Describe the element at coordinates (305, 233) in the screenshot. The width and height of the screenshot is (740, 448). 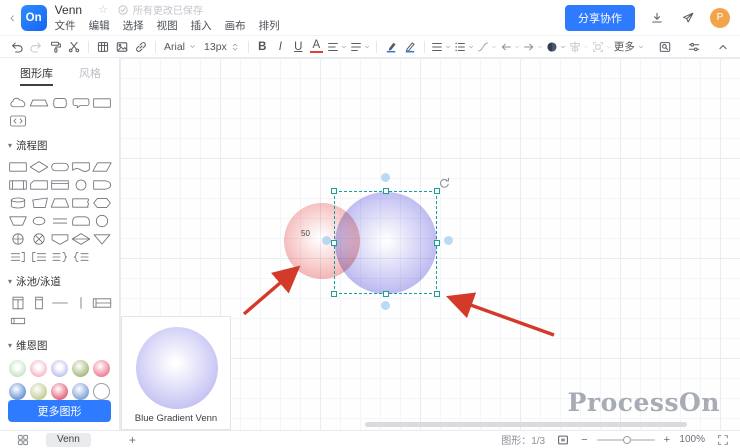
I see `venn-value-label: 50` at that location.